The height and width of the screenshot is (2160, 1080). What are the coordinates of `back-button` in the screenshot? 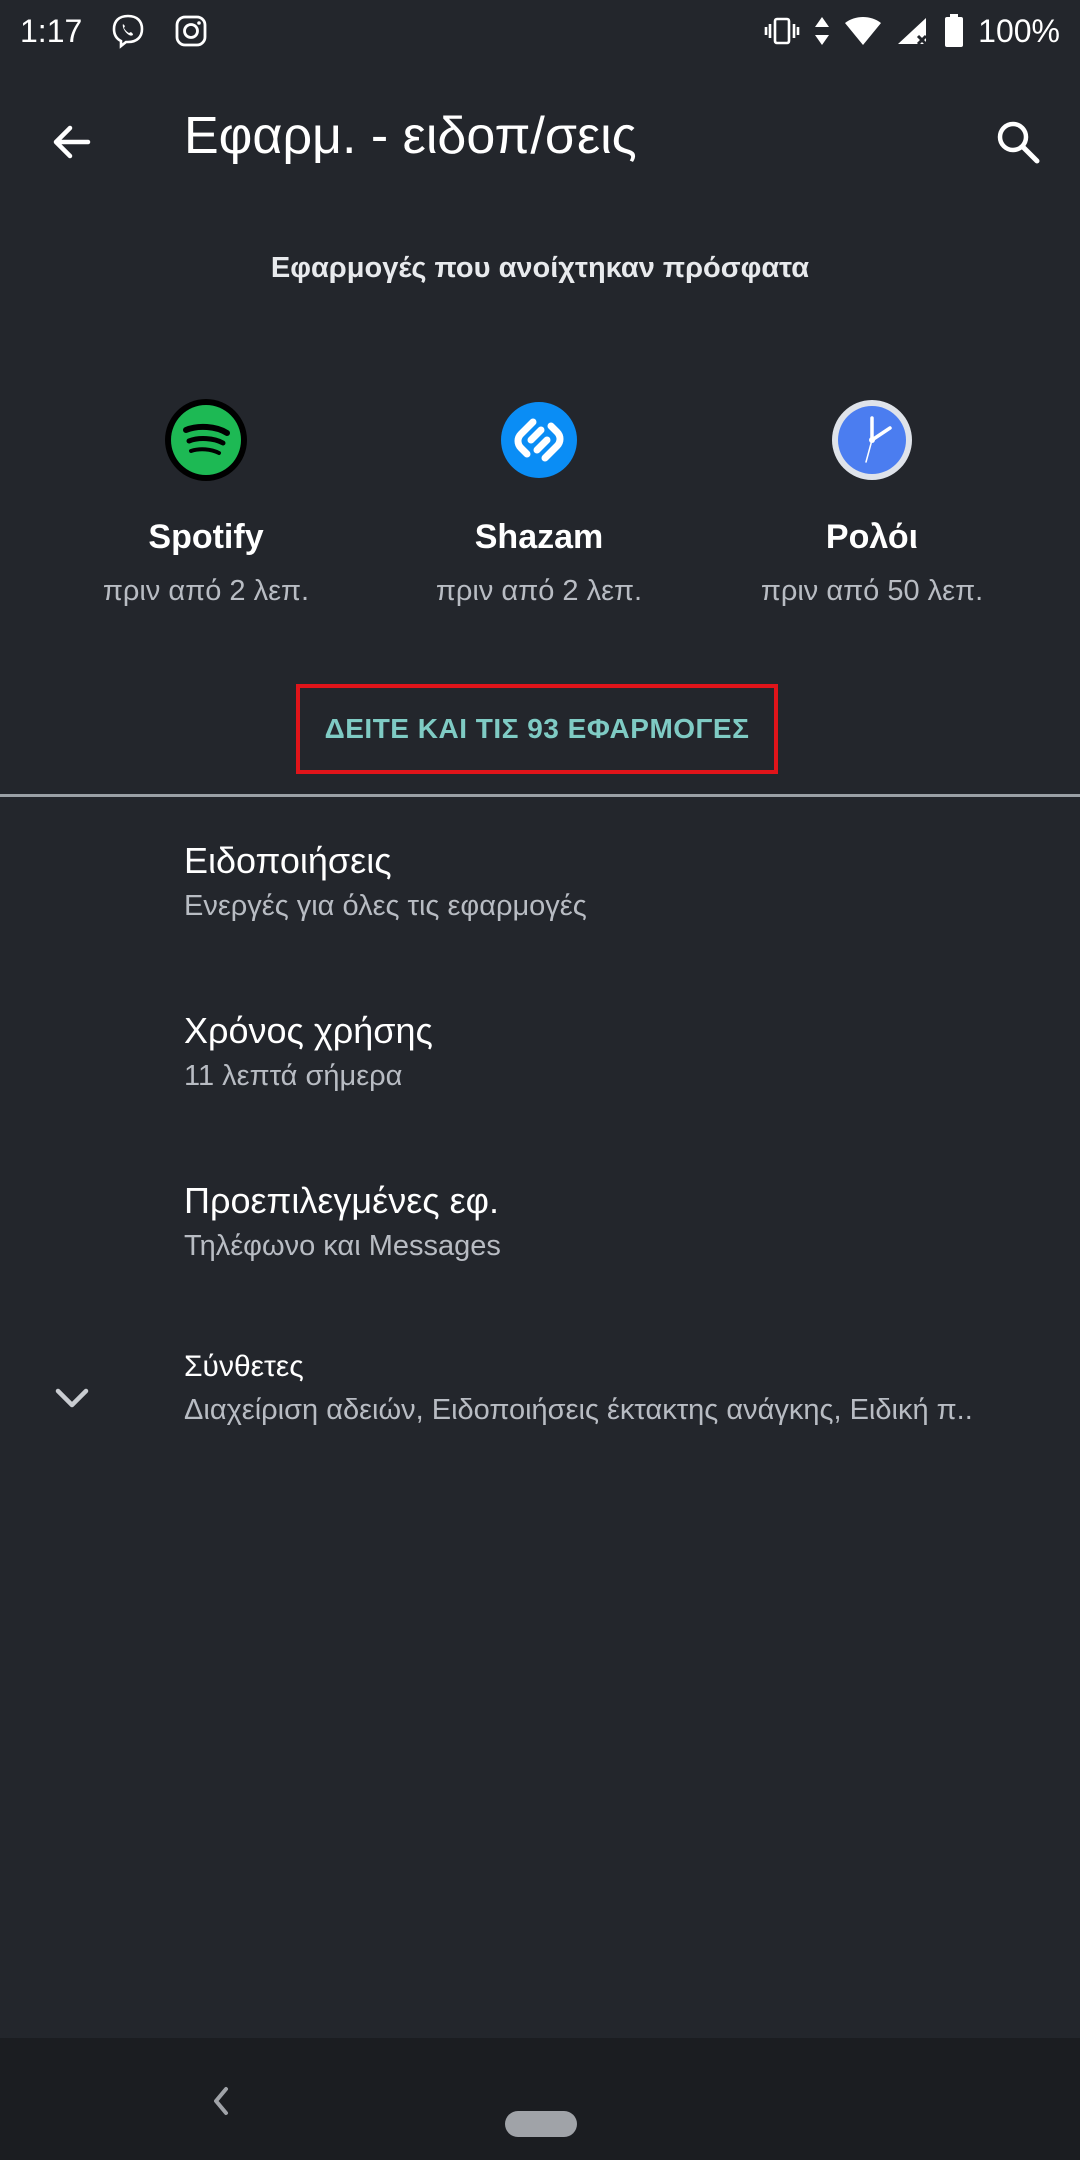 It's located at (72, 142).